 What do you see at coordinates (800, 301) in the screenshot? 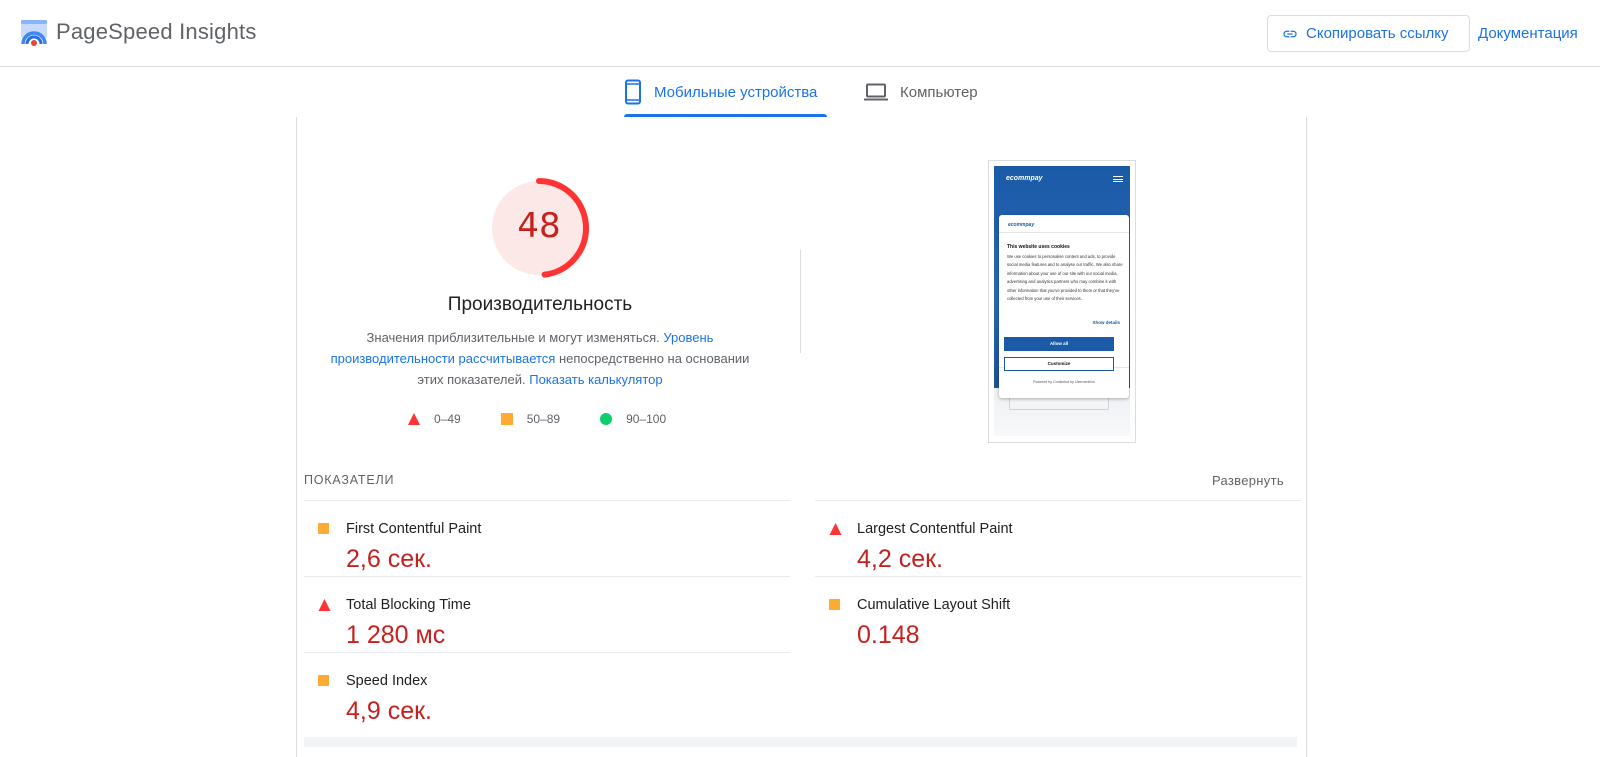
I see `section-divider` at bounding box center [800, 301].